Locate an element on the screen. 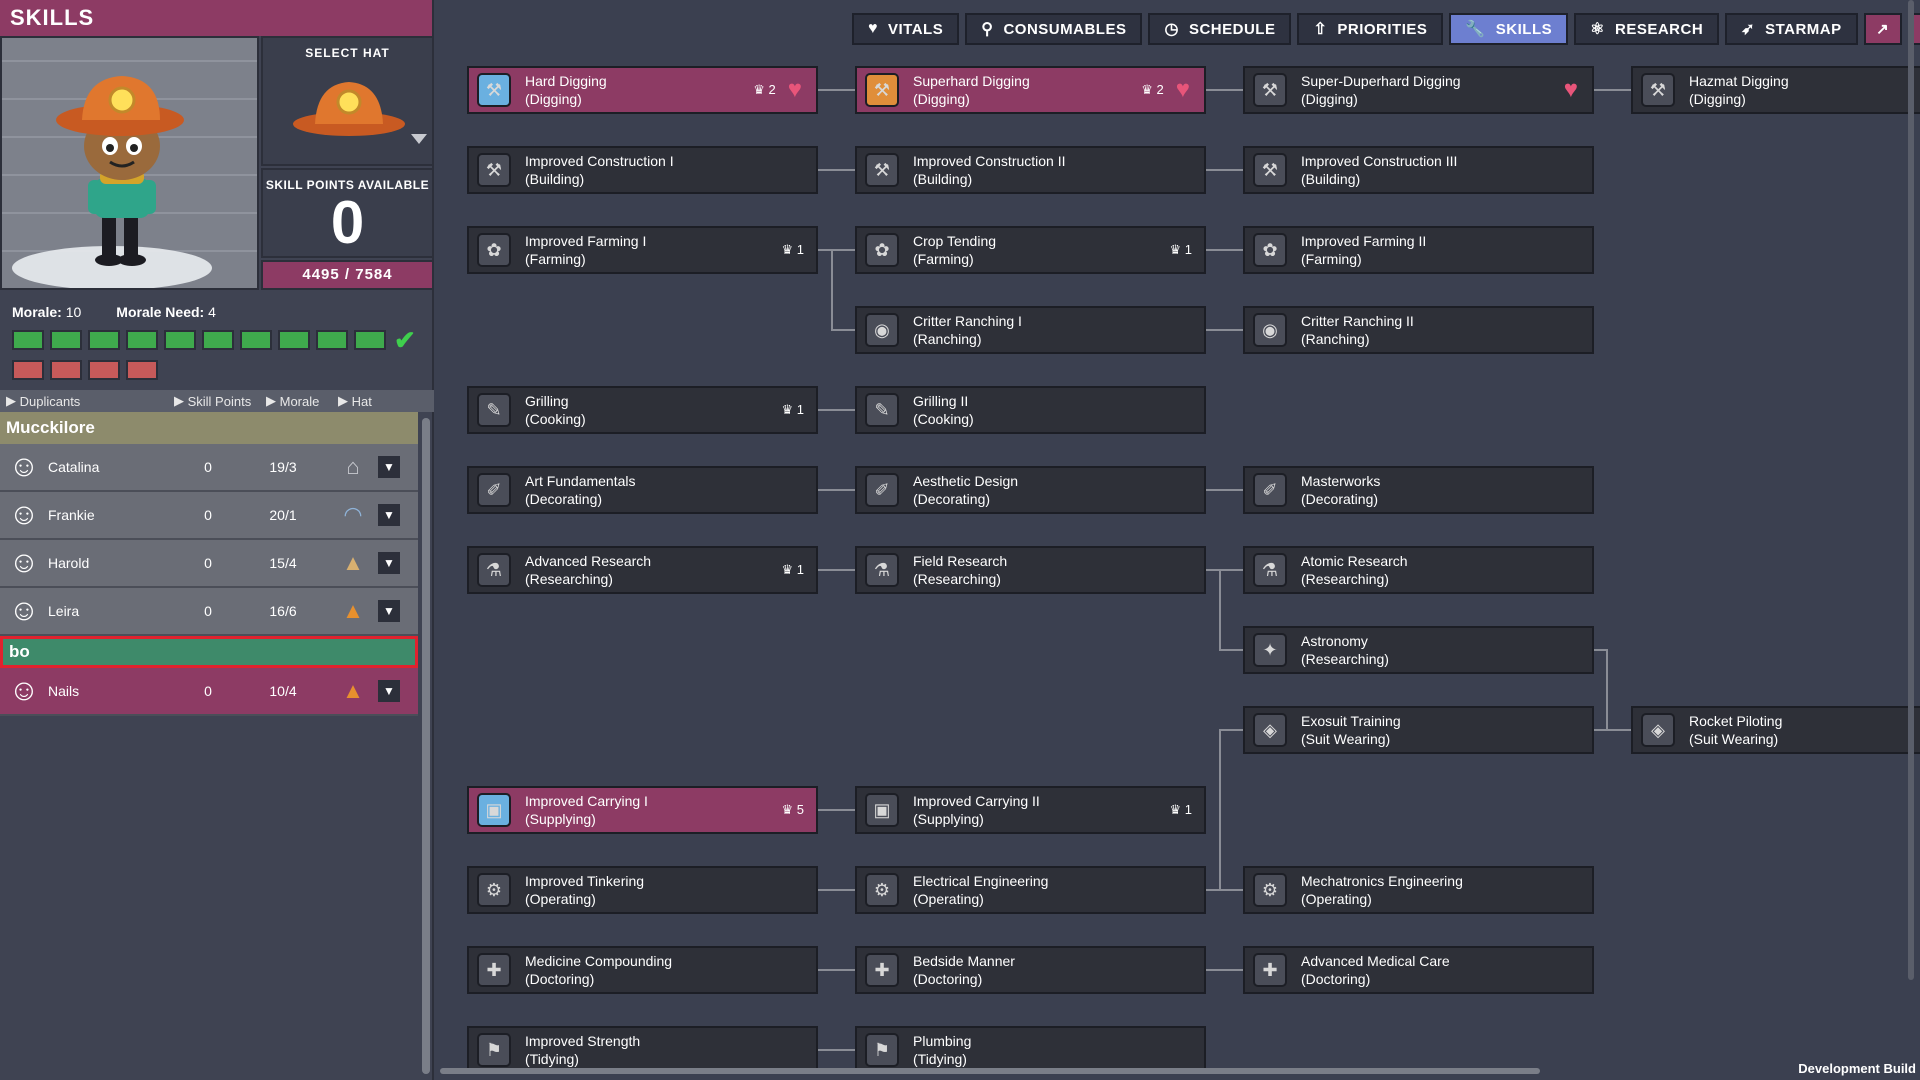 This screenshot has width=1920, height=1080. skill-super-duperhard-digging: ⚒ Super-Duperhard Digging (Digging) ♥ is located at coordinates (1418, 90).